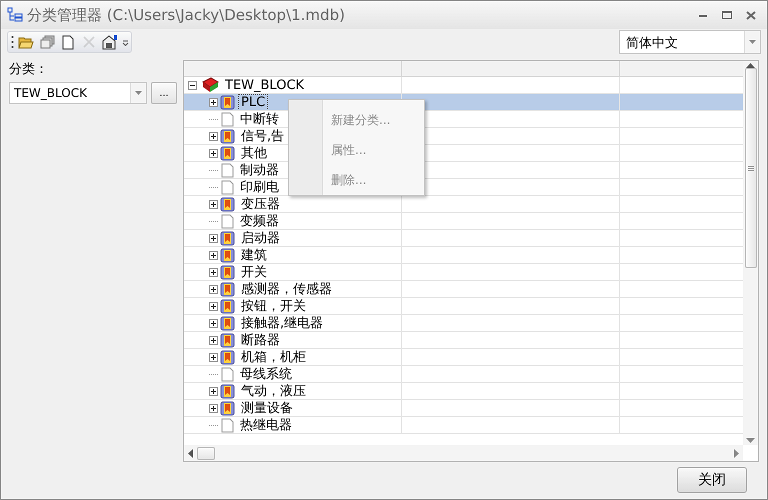 Image resolution: width=768 pixels, height=500 pixels. What do you see at coordinates (463, 374) in the screenshot?
I see `tree-row: 母线系统` at bounding box center [463, 374].